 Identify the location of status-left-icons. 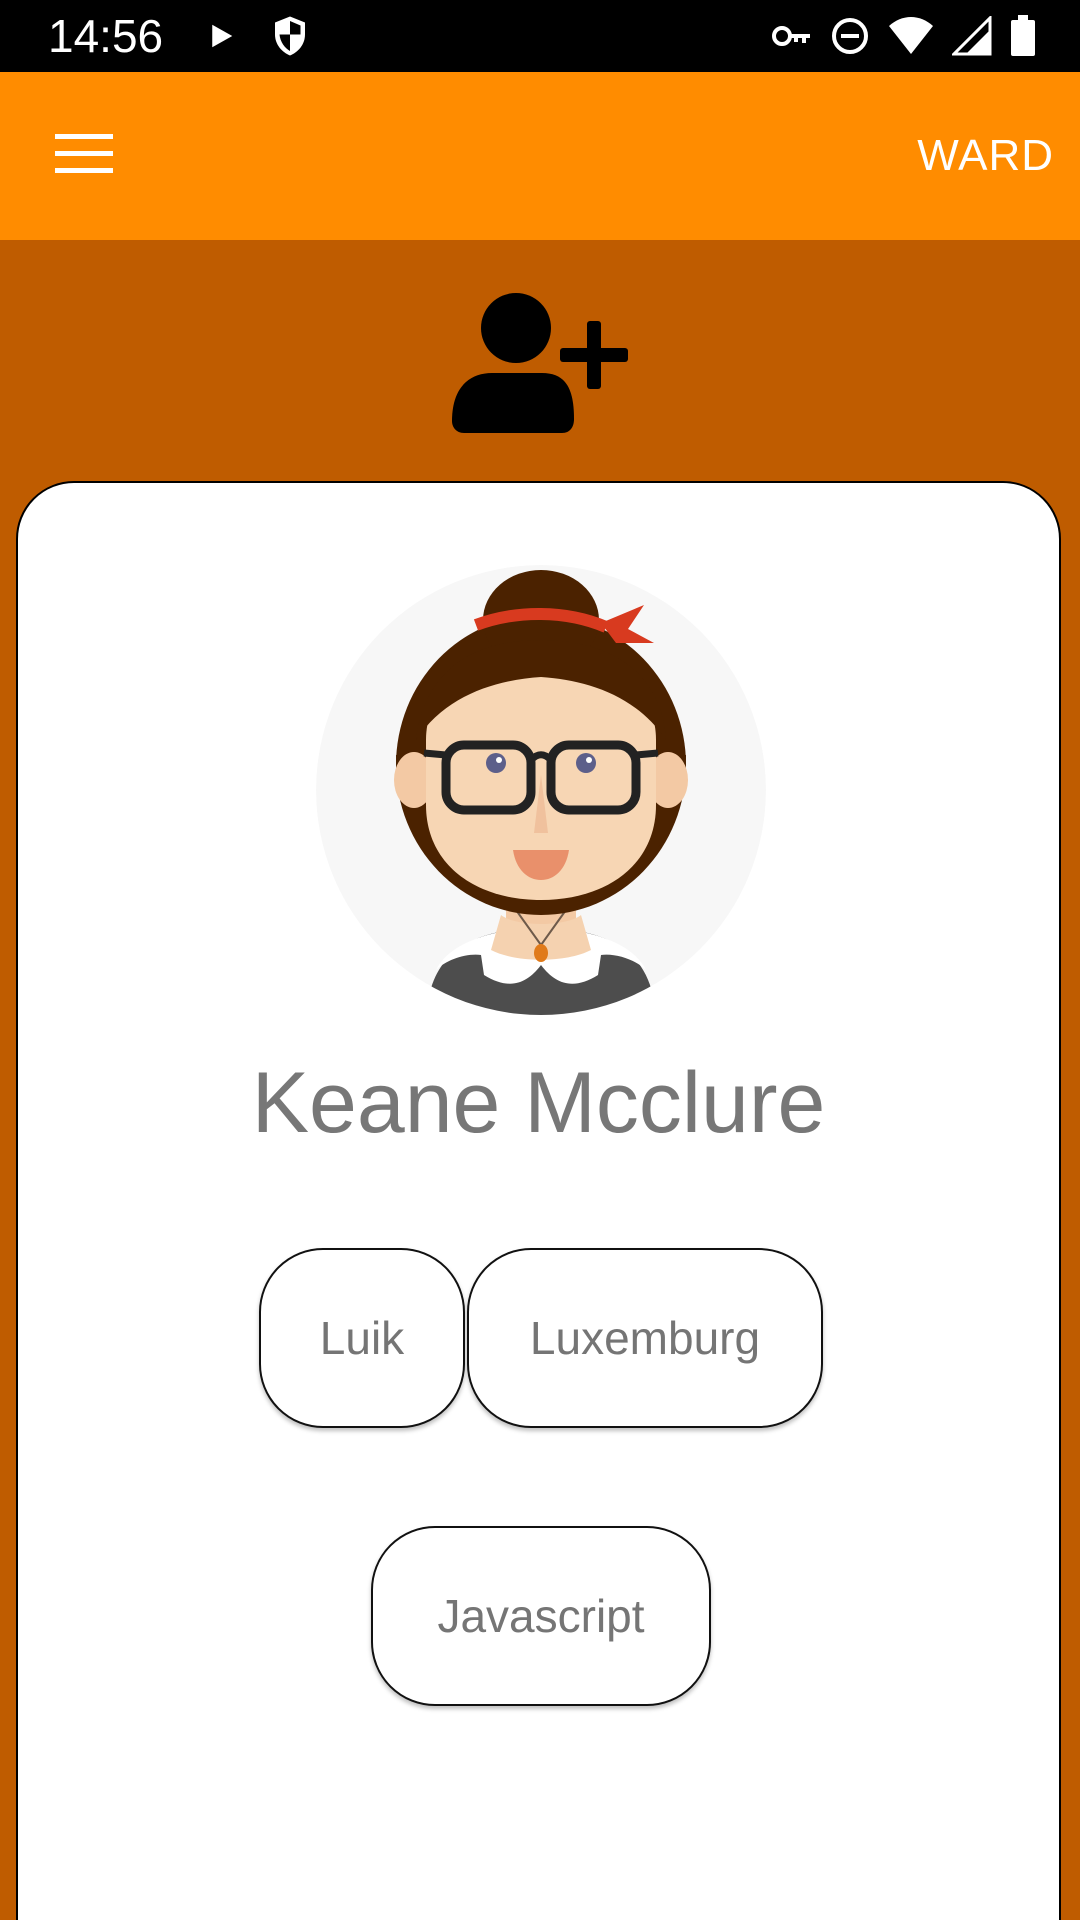
(257, 36).